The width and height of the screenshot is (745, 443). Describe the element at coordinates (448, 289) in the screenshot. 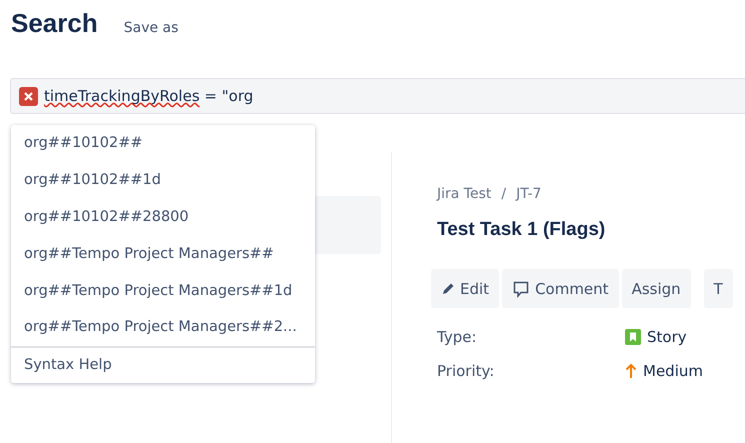

I see `pencil-icon` at that location.